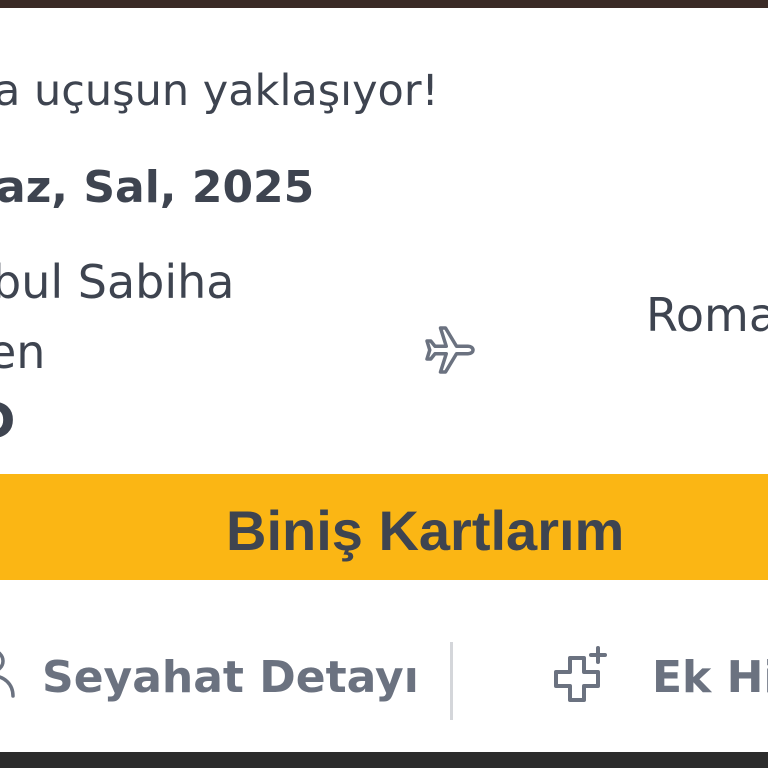  Describe the element at coordinates (451, 681) in the screenshot. I see `nav-divider` at that location.